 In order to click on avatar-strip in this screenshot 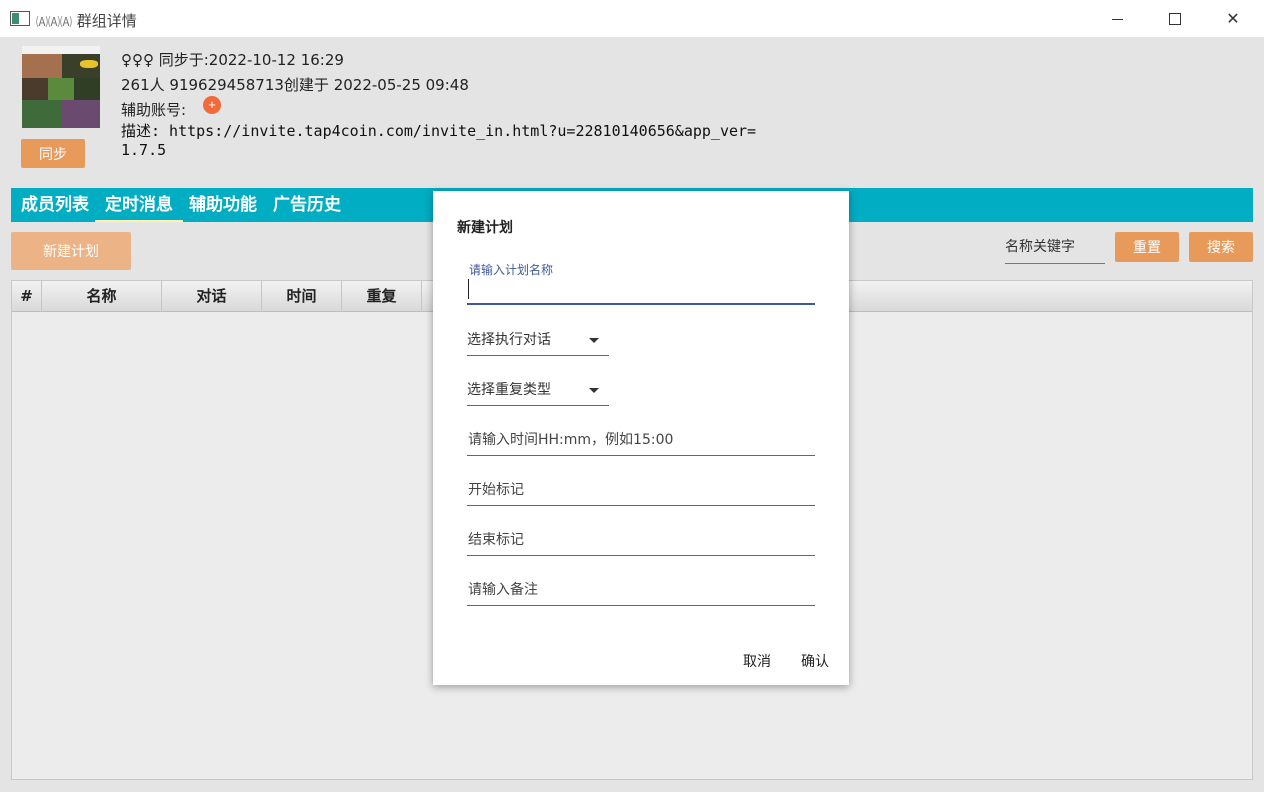, I will do `click(61, 50)`.